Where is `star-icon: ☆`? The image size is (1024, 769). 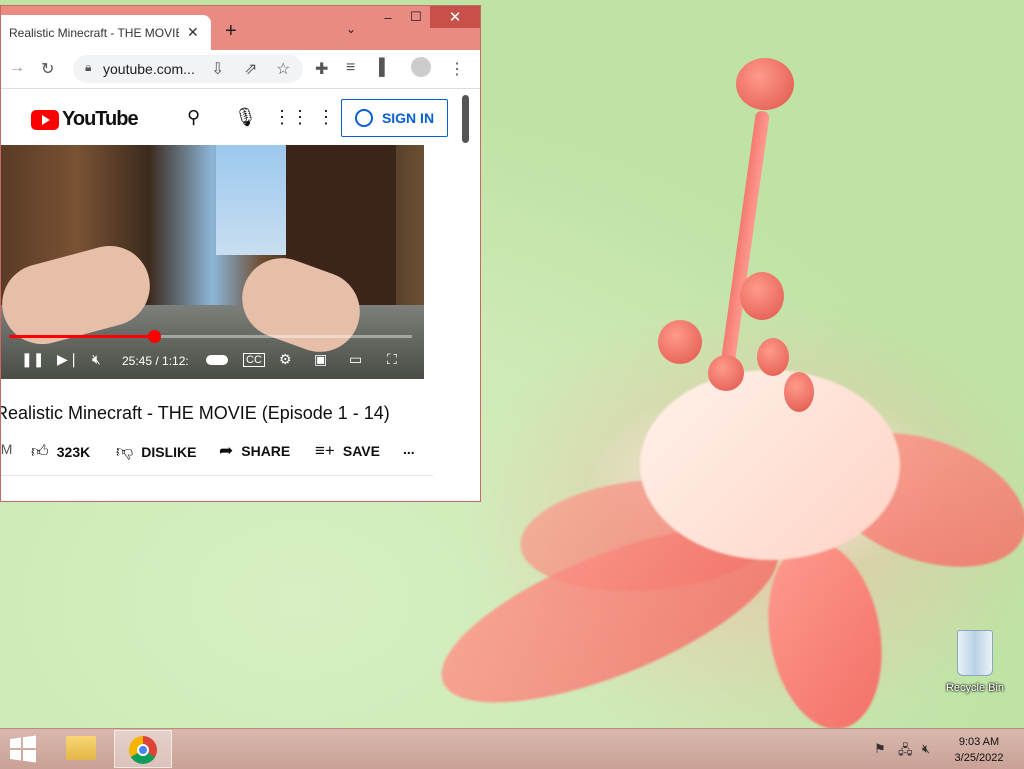 star-icon: ☆ is located at coordinates (283, 69).